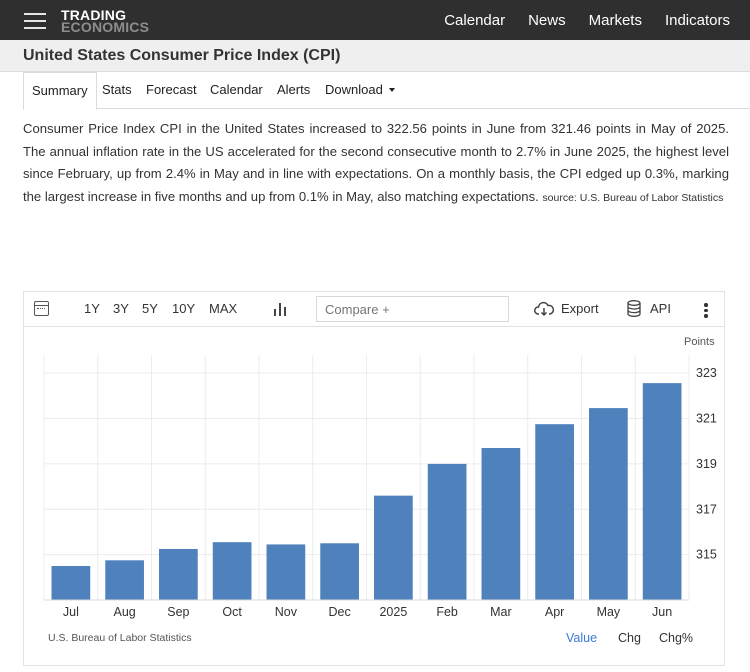 The height and width of the screenshot is (672, 750). Describe the element at coordinates (117, 90) in the screenshot. I see `tab-stats: Stats` at that location.